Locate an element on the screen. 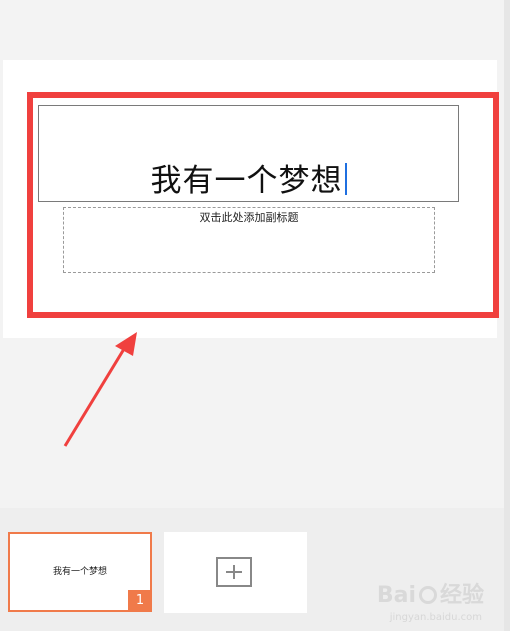 The width and height of the screenshot is (510, 631). paw-icon is located at coordinates (427, 595).